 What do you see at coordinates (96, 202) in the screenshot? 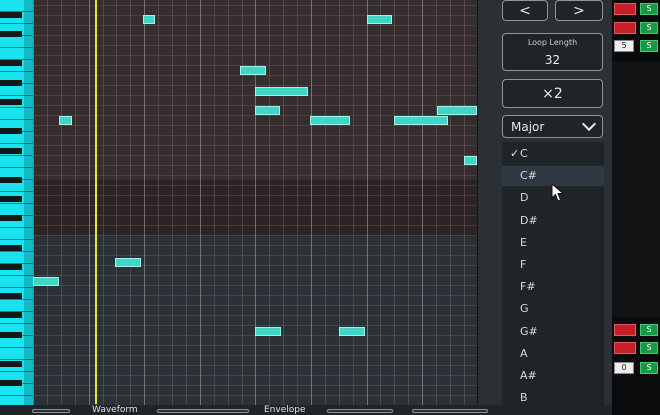
I see `playhead` at bounding box center [96, 202].